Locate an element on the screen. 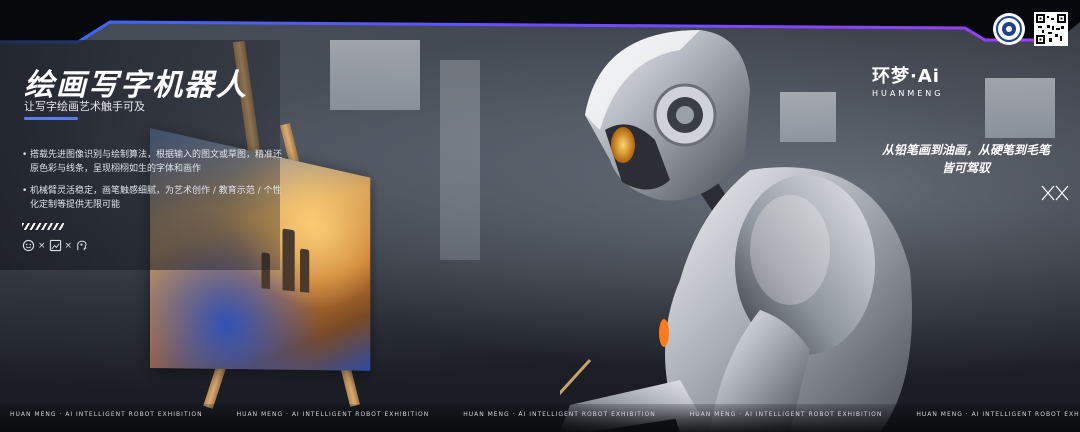 The height and width of the screenshot is (432, 1080). bottom-strip is located at coordinates (540, 418).